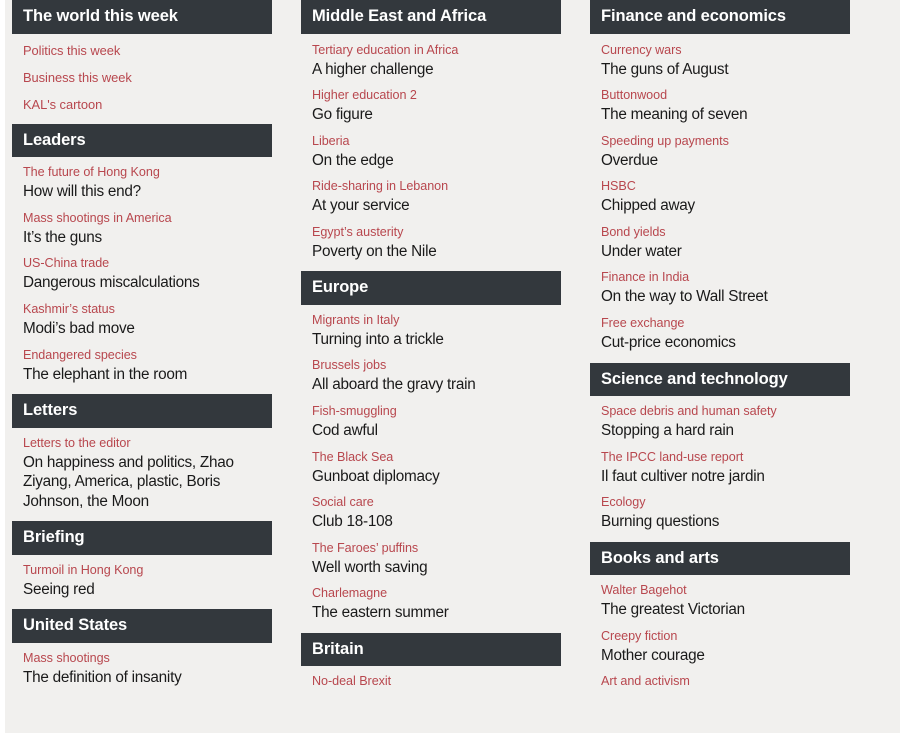 This screenshot has height=736, width=900. I want to click on article-item: Charlemagne The eastern summer, so click(431, 604).